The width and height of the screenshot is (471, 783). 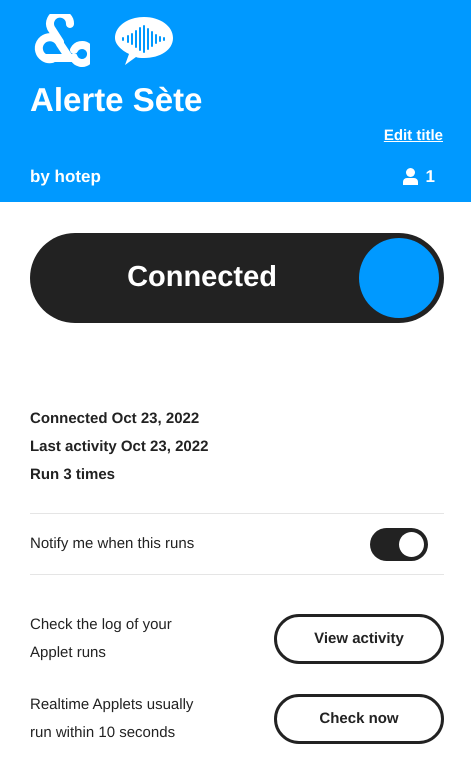 I want to click on user-icon, so click(x=410, y=177).